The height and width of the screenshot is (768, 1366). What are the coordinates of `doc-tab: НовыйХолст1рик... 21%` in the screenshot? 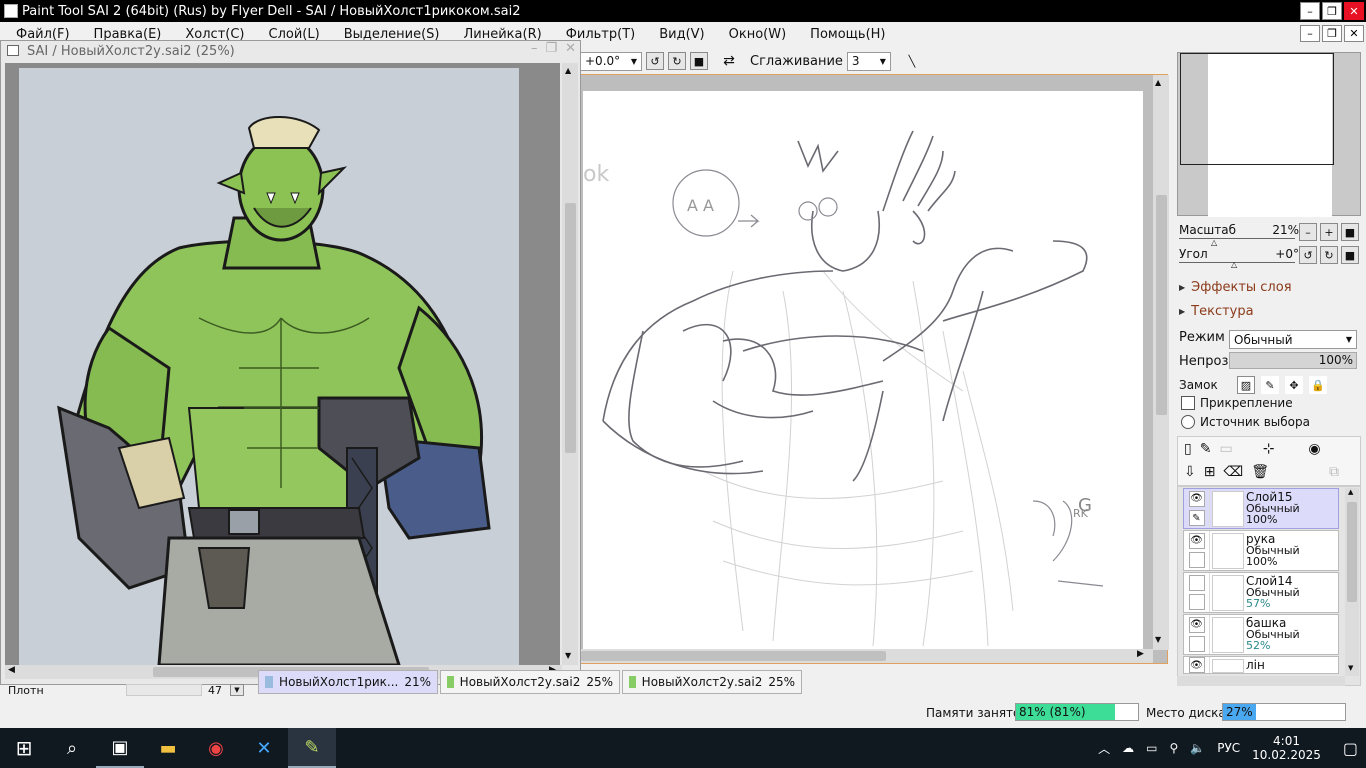 It's located at (348, 682).